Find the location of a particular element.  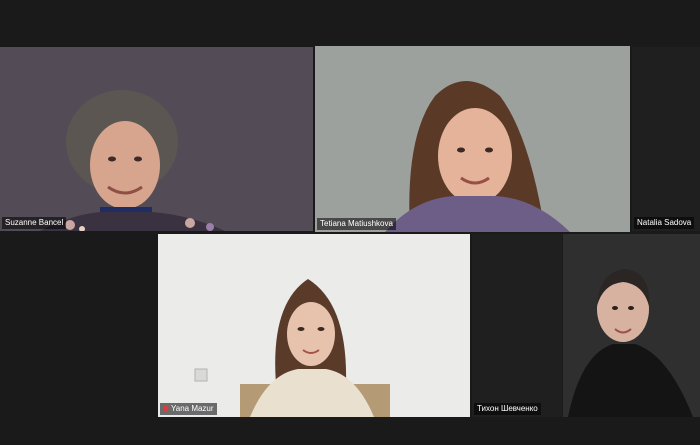

participant-name-tag: Тихон Шевченко is located at coordinates (507, 409).